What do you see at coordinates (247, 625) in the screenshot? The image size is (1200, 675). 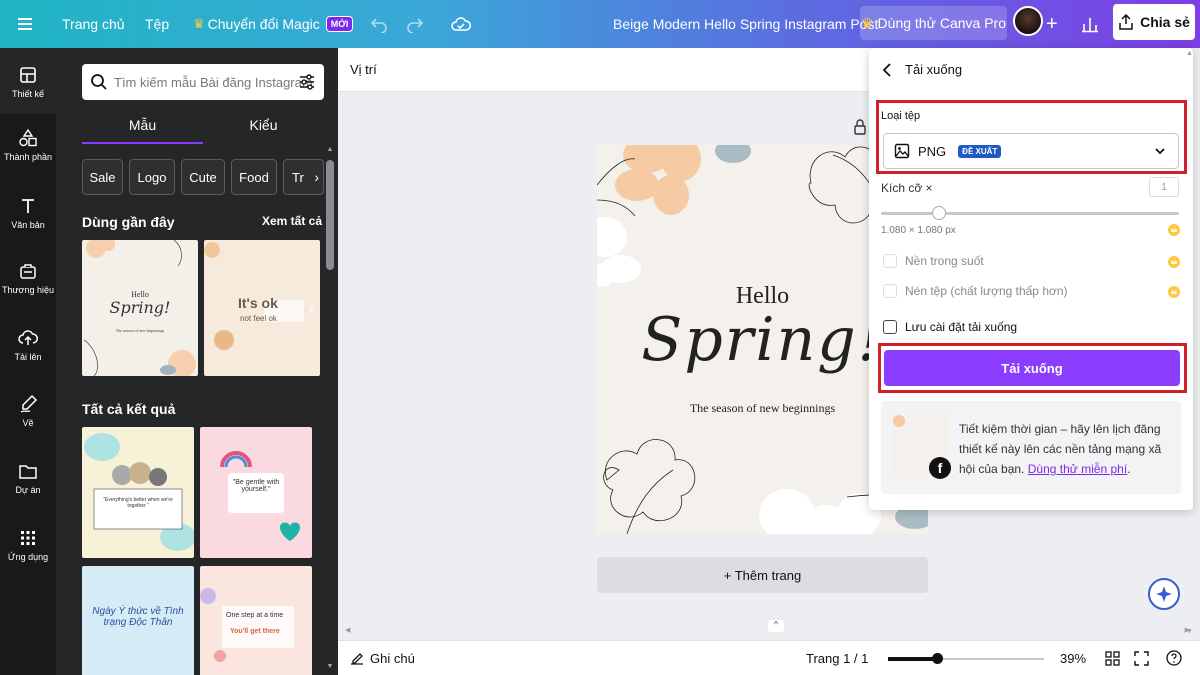 I see `flower-decoration` at bounding box center [247, 625].